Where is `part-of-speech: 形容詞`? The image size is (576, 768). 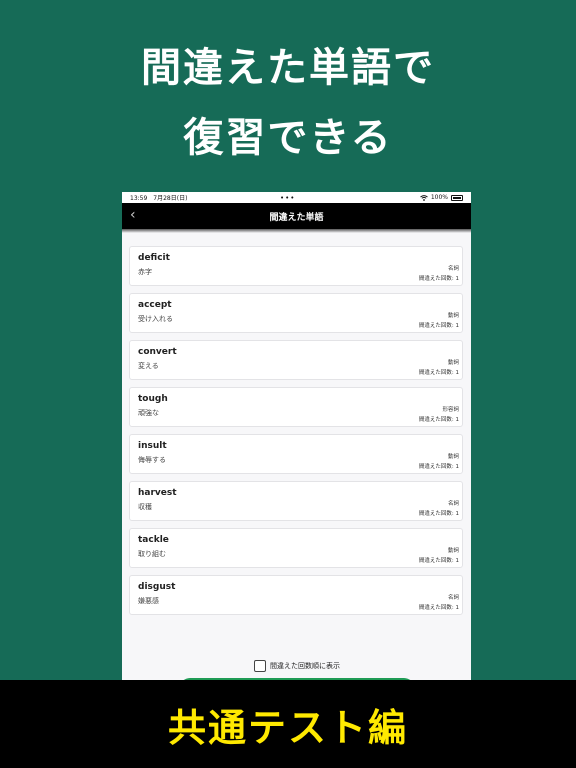 part-of-speech: 形容詞 is located at coordinates (450, 410).